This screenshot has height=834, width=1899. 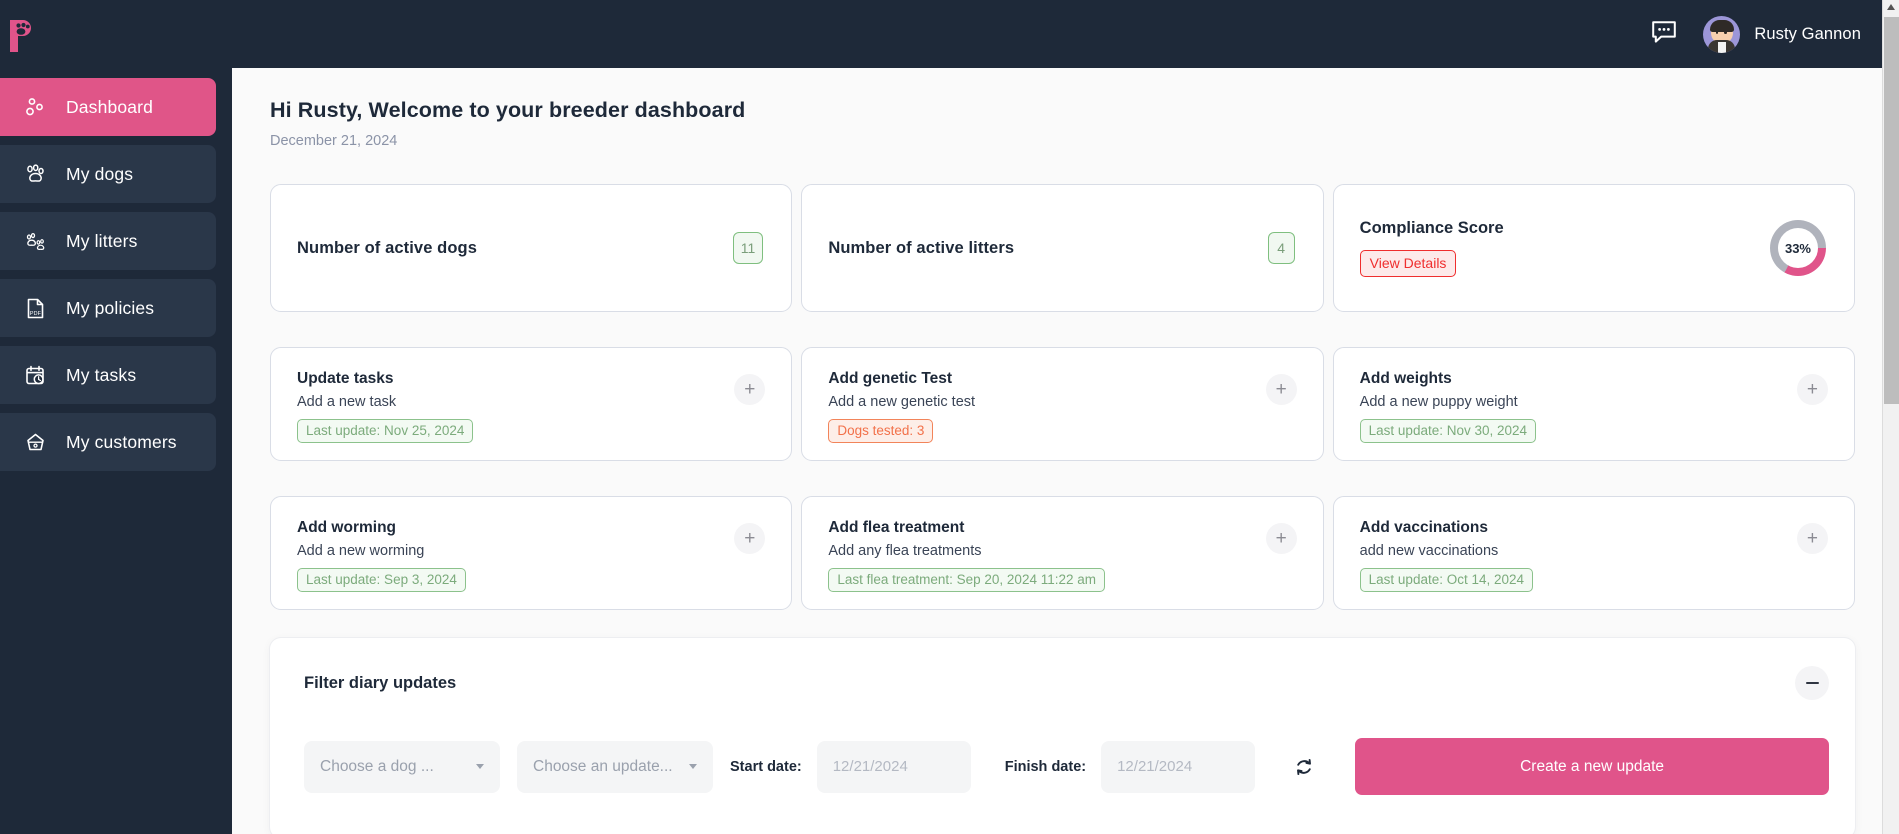 I want to click on action-subtitle: Add a new genetic test, so click(x=902, y=402).